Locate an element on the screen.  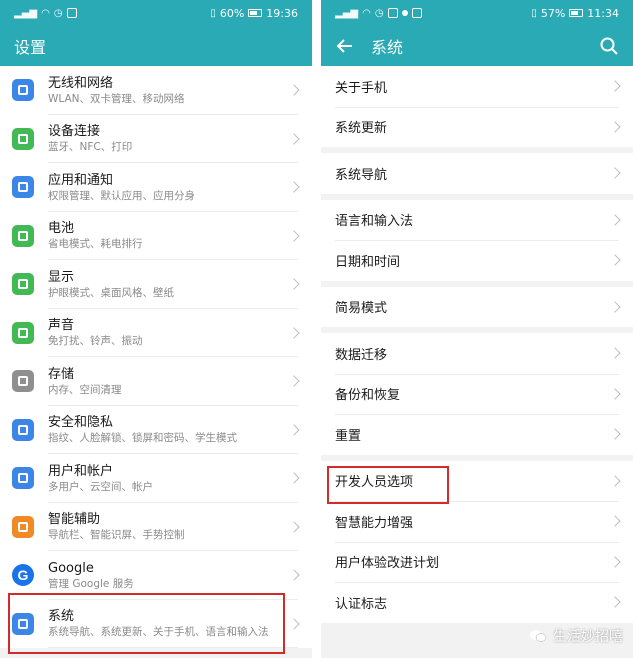
system-item: 认证标志 is located at coordinates (477, 602).